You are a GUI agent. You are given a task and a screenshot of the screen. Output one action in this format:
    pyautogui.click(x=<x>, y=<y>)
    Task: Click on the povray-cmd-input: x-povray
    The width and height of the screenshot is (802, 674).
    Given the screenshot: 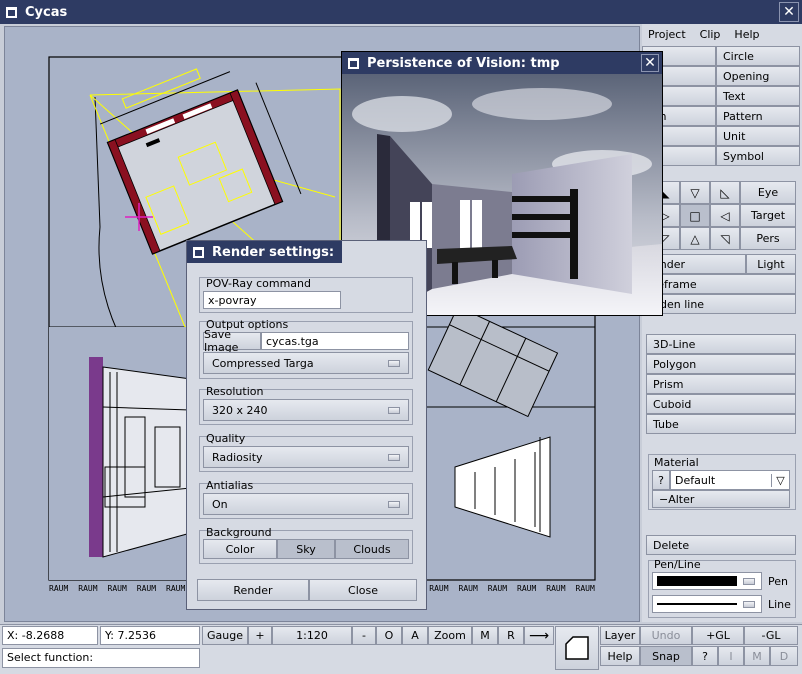 What is the action you would take?
    pyautogui.click(x=272, y=300)
    